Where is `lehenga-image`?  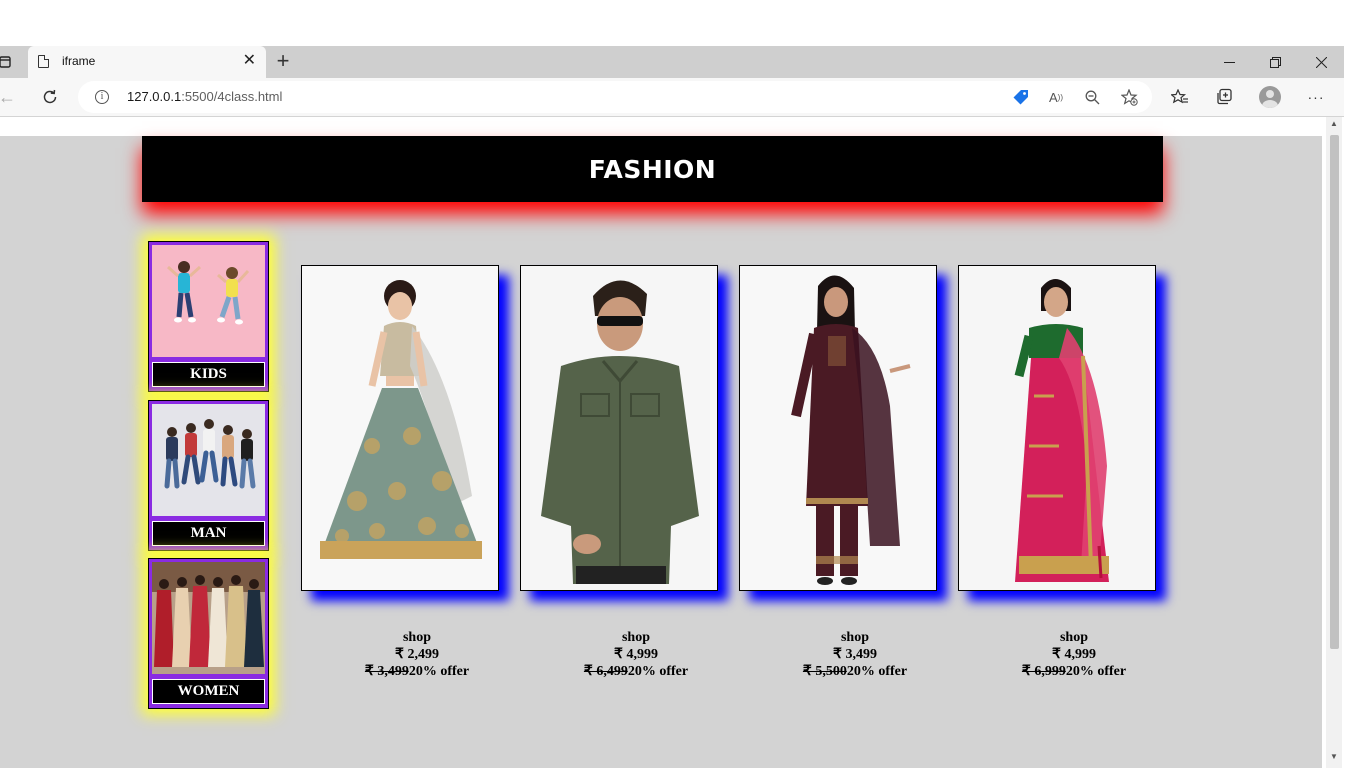
lehenga-image is located at coordinates (400, 428).